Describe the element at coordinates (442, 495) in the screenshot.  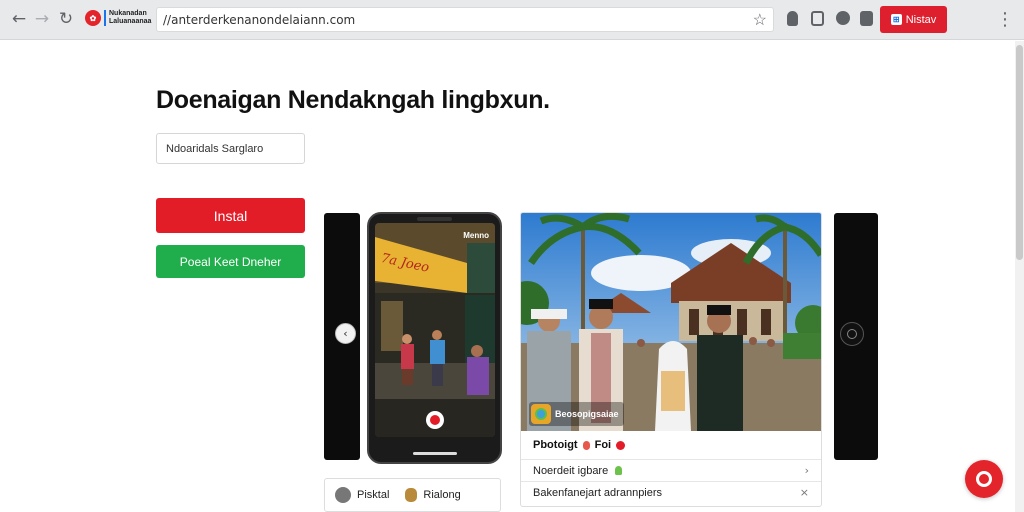
I see `mini-card-right-label: Rialong` at that location.